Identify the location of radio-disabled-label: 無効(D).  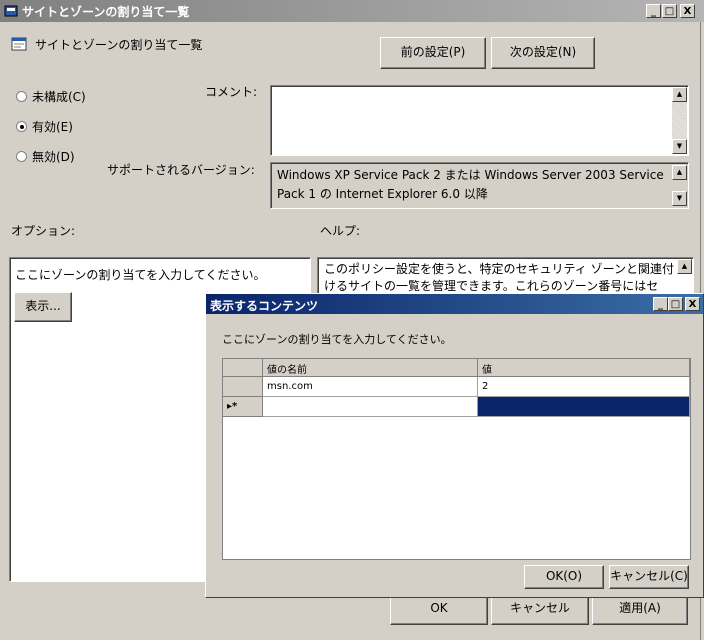
(53, 156).